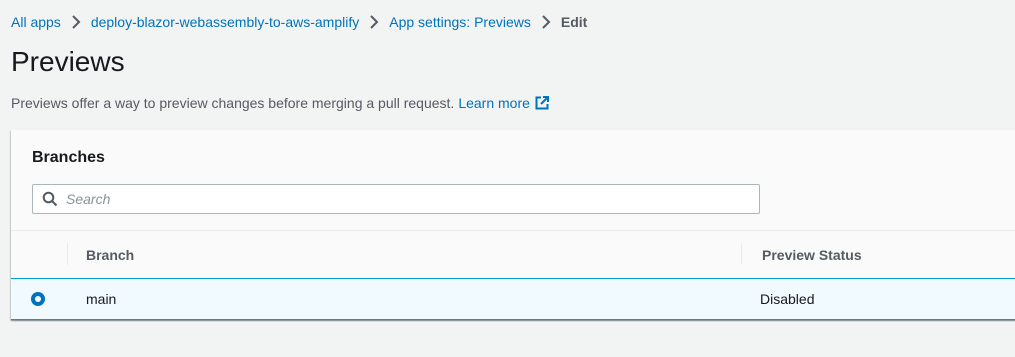 Image resolution: width=1015 pixels, height=357 pixels. I want to click on radio-dot, so click(38, 299).